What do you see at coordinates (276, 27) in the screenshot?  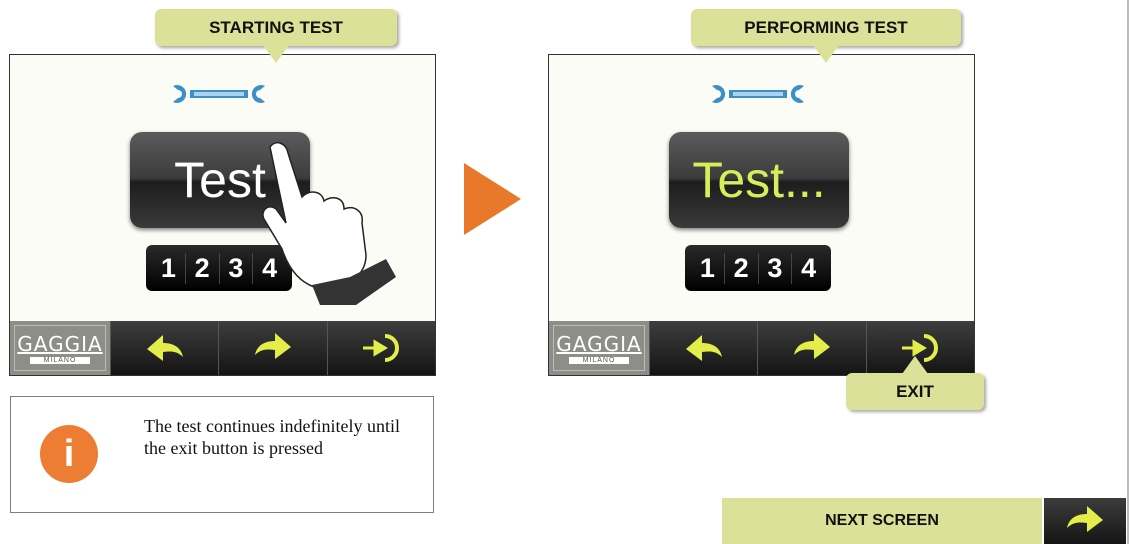 I see `starting-test-callout-label: STARTING TEST` at bounding box center [276, 27].